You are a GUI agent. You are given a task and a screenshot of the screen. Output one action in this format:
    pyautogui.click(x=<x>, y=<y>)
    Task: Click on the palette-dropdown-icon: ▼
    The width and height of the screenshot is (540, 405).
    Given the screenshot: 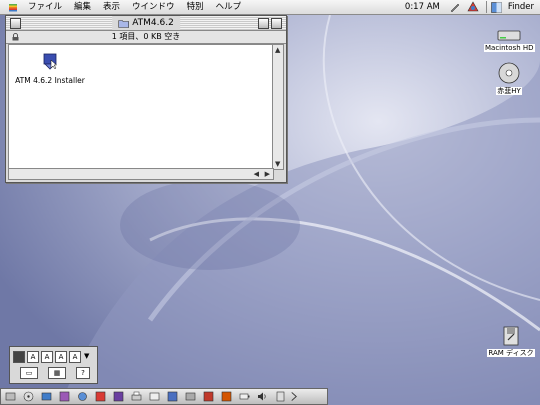 What is the action you would take?
    pyautogui.click(x=86, y=356)
    